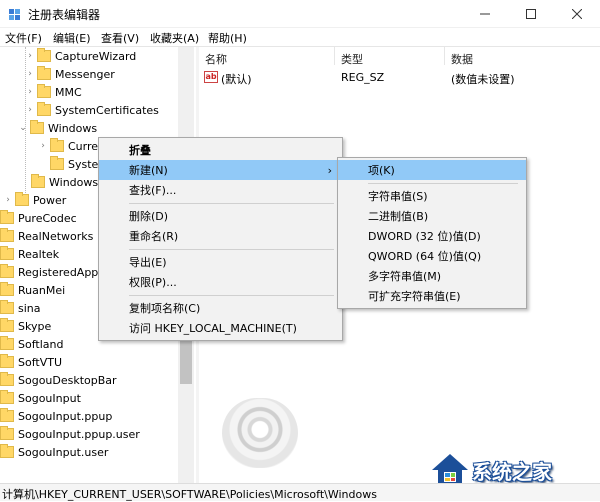  Describe the element at coordinates (38, 218) in the screenshot. I see `tree-item: PureCodec` at that location.